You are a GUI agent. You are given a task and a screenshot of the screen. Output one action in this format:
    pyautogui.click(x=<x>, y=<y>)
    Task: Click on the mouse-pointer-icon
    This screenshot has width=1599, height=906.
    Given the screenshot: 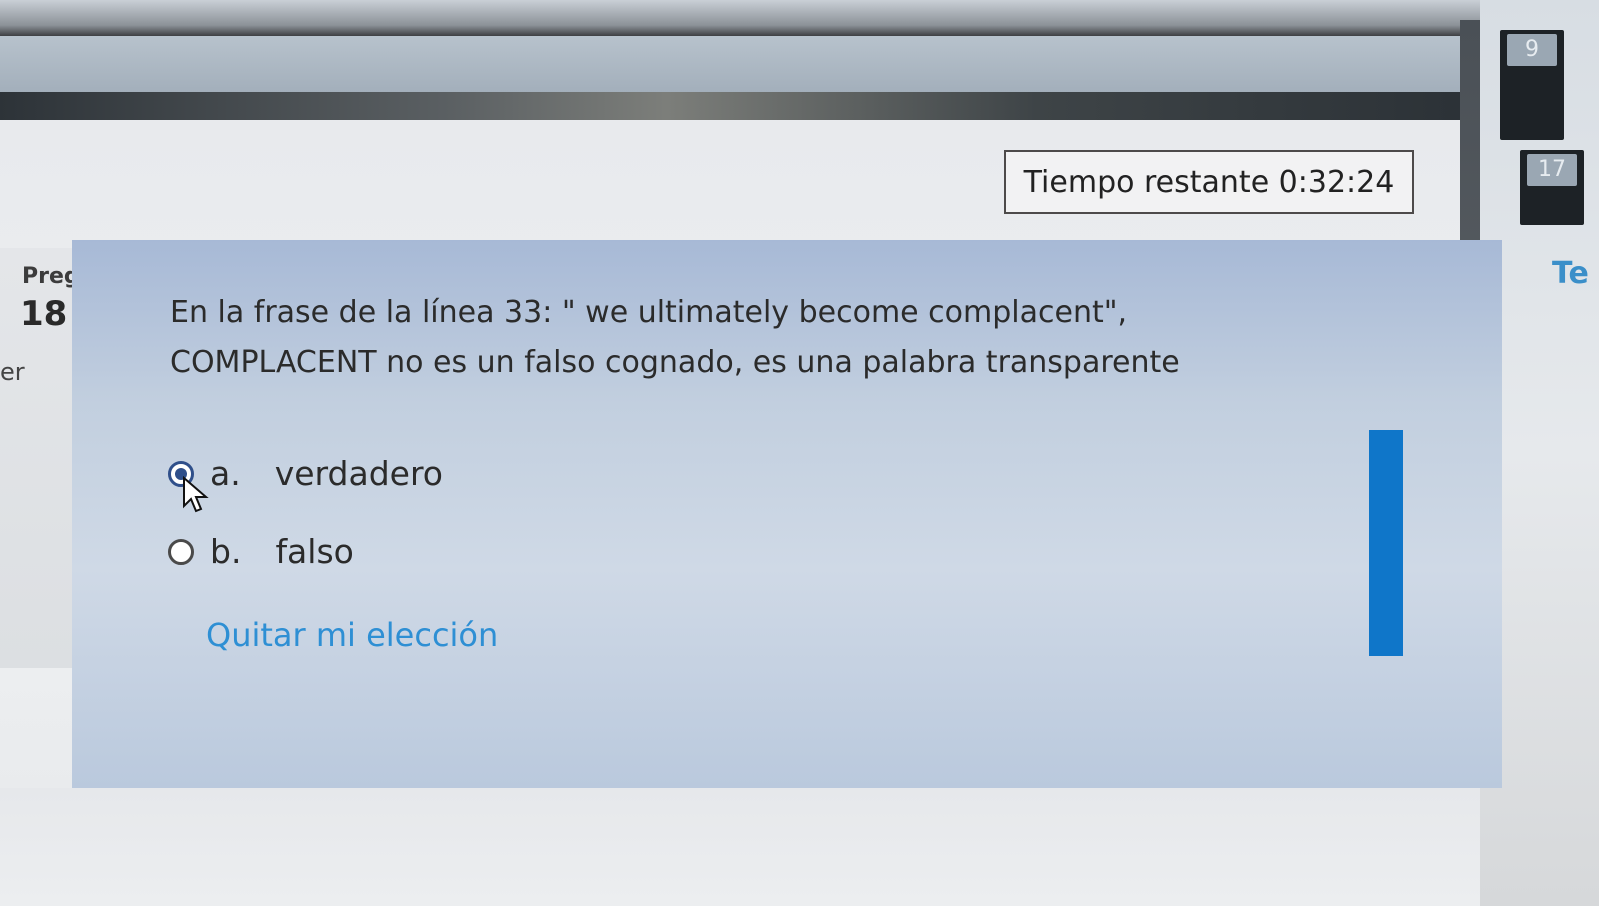 What is the action you would take?
    pyautogui.click(x=196, y=494)
    